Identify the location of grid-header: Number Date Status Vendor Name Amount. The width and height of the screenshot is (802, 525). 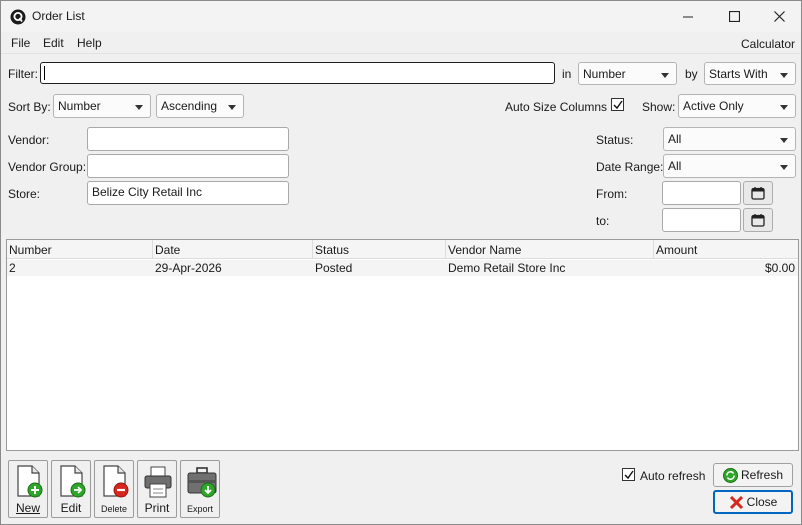
(402, 249).